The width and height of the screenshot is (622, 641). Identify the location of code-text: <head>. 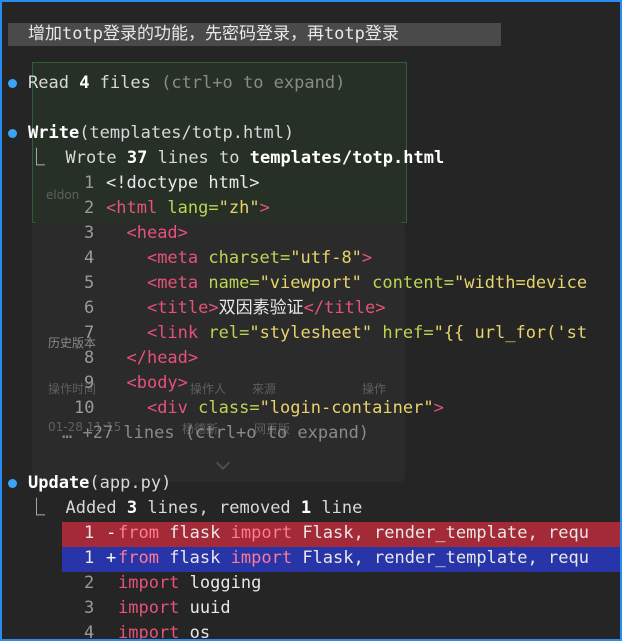
(157, 233).